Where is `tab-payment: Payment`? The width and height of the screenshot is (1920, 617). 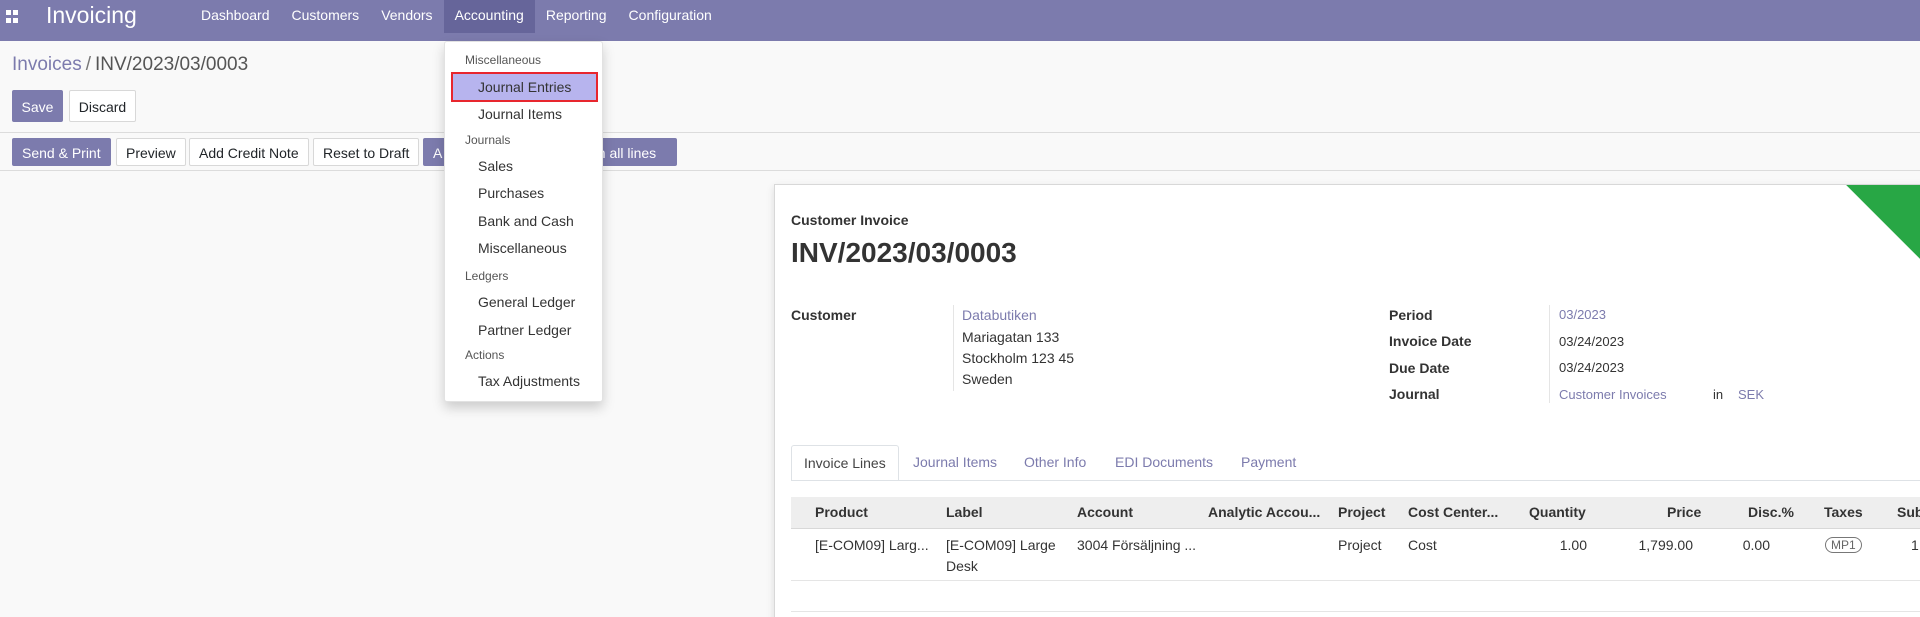
tab-payment: Payment is located at coordinates (1268, 463).